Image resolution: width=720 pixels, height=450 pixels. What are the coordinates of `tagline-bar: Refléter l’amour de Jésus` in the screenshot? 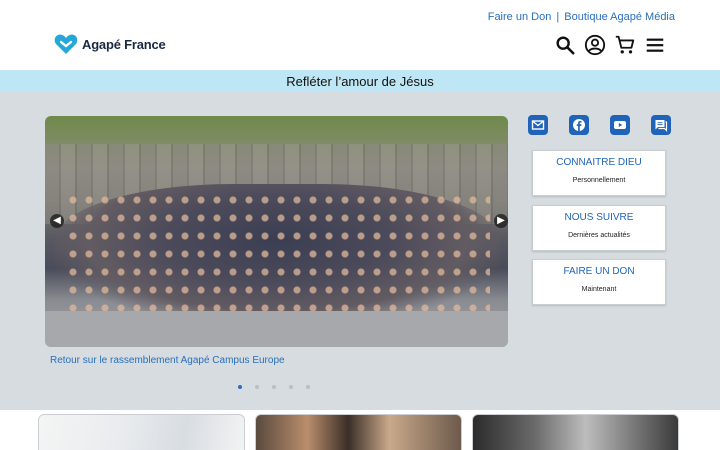 It's located at (360, 81).